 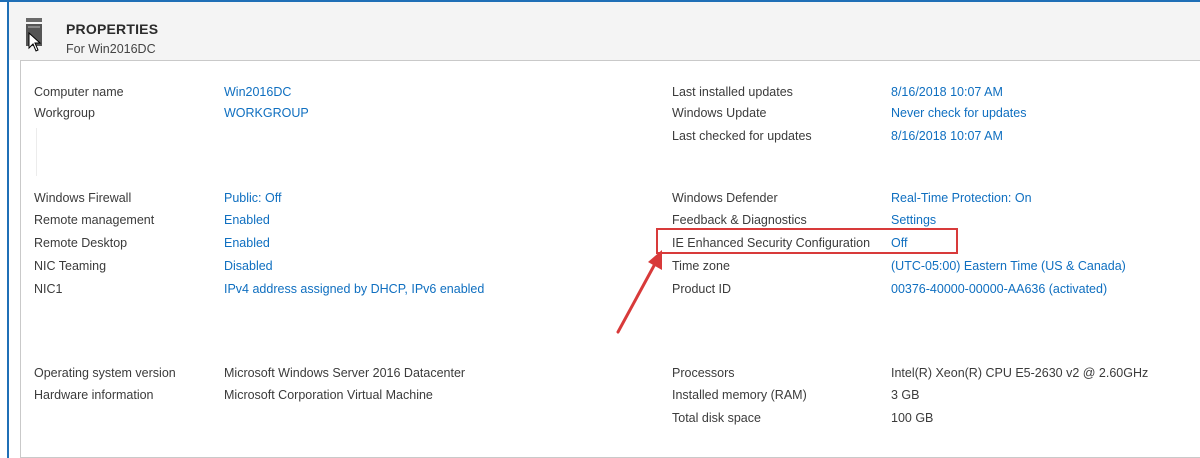 I want to click on os-version-label: Operating system version, so click(x=105, y=373).